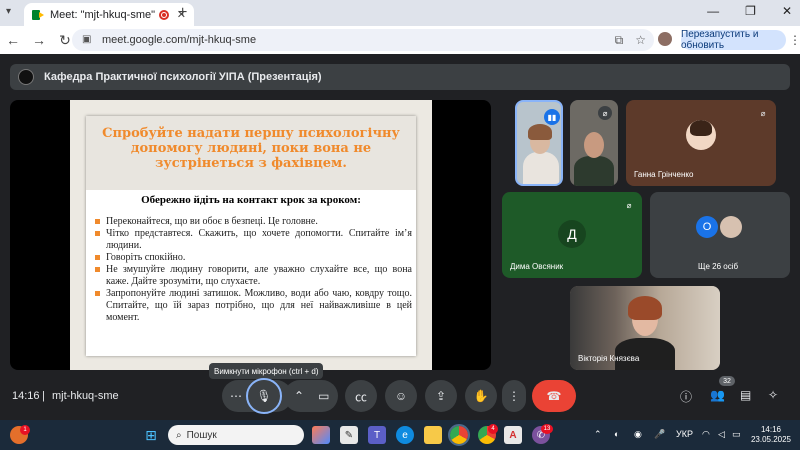 The height and width of the screenshot is (450, 800). I want to click on more-participants-tile: О Ще 26 осіб, so click(720, 235).